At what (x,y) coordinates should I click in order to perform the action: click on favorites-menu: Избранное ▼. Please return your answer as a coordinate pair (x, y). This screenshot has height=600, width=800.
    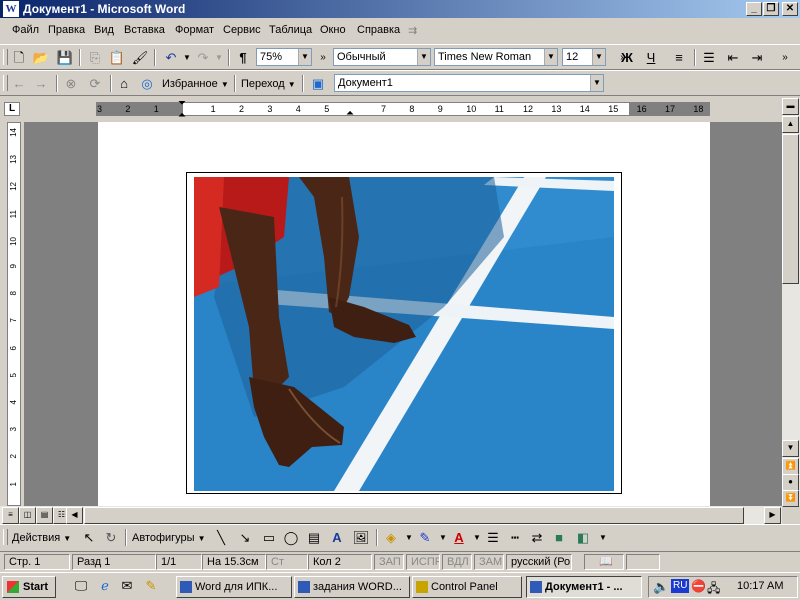
    Looking at the image, I should click on (195, 84).